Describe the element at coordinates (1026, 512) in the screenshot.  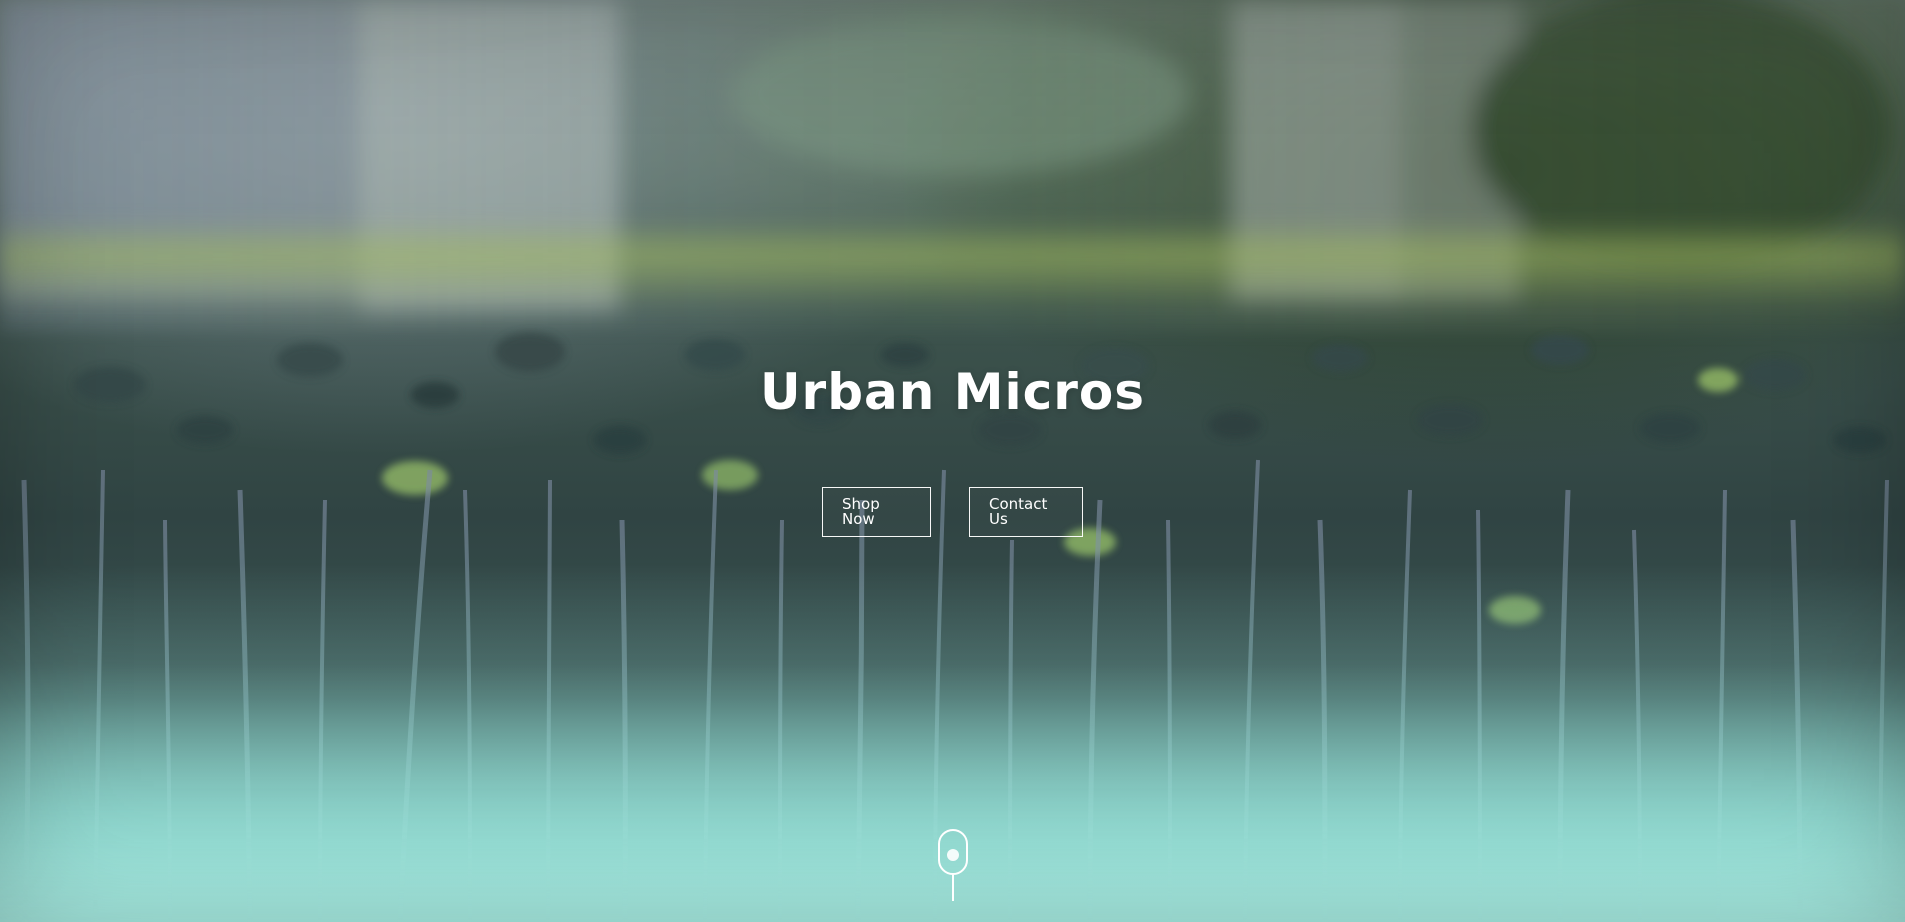
I see `contact-us-button: Contact Us` at that location.